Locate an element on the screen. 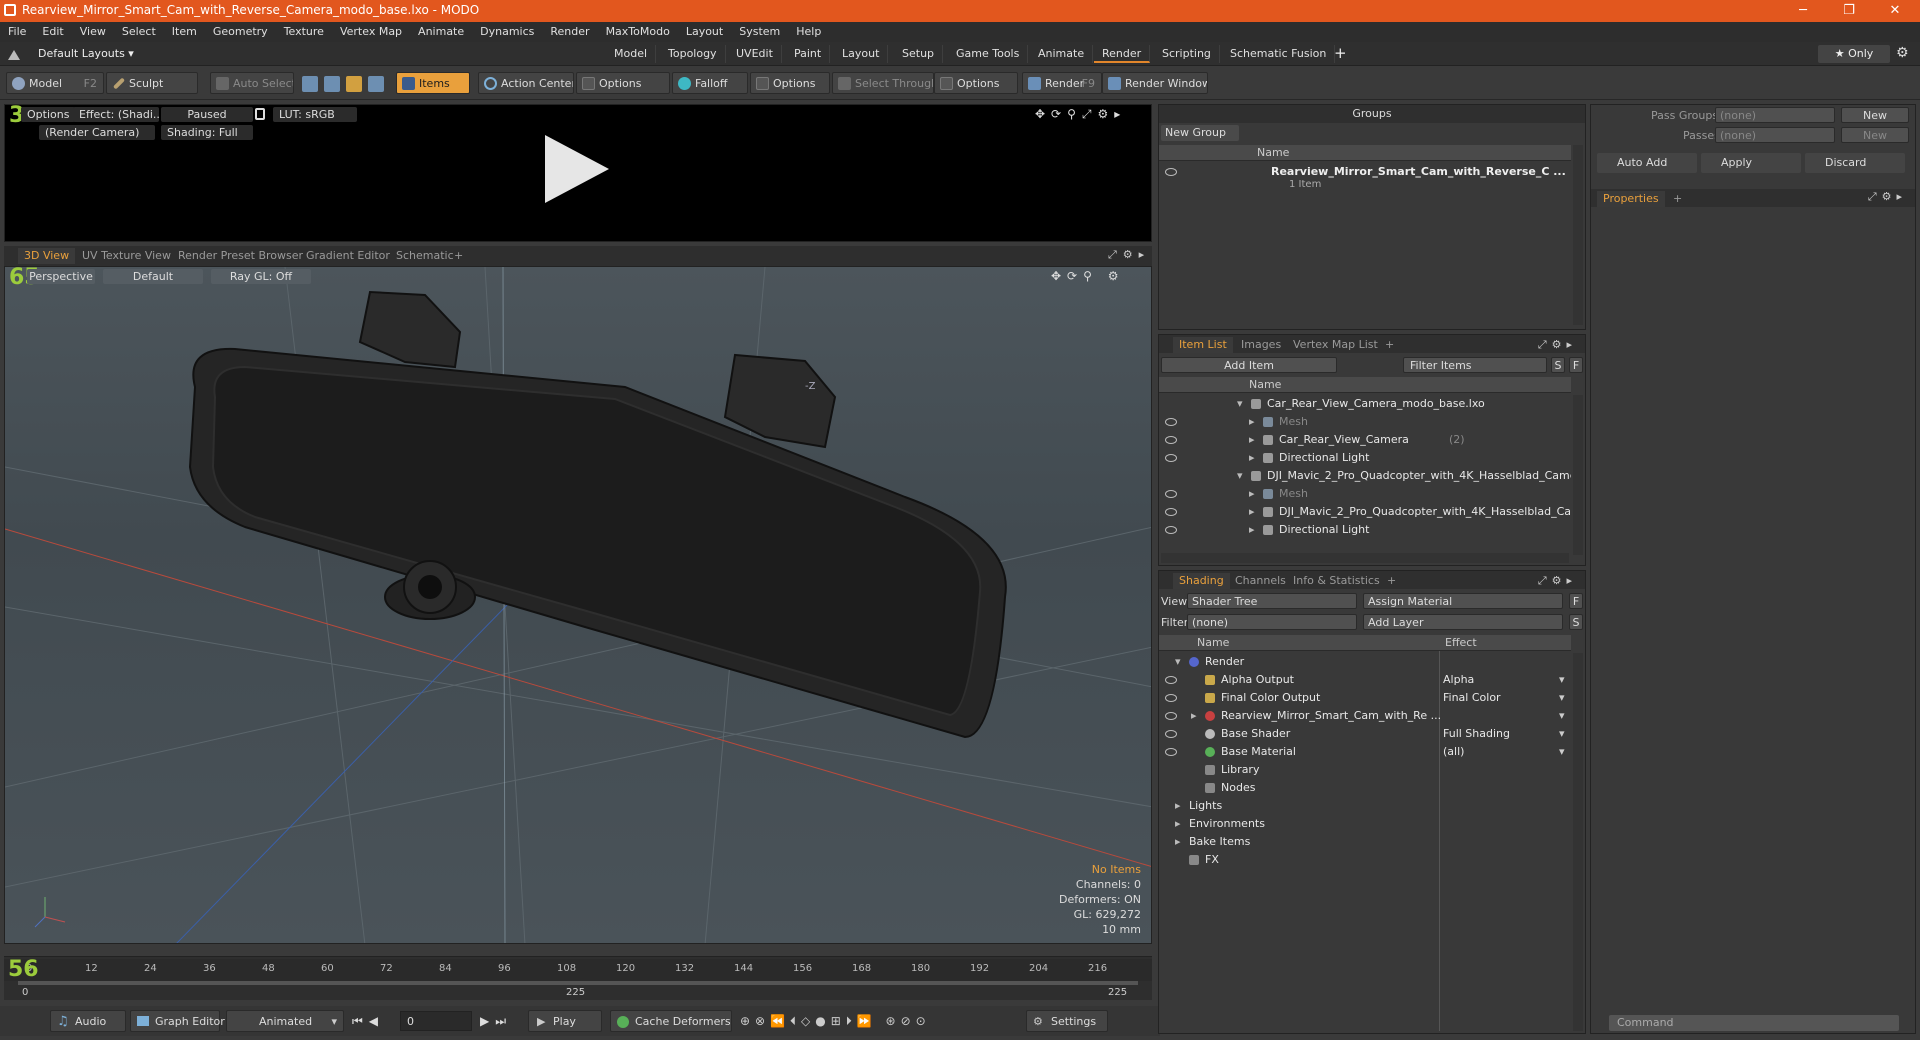 The image size is (1920, 1040). tab-shading: Shading is located at coordinates (1201, 581).